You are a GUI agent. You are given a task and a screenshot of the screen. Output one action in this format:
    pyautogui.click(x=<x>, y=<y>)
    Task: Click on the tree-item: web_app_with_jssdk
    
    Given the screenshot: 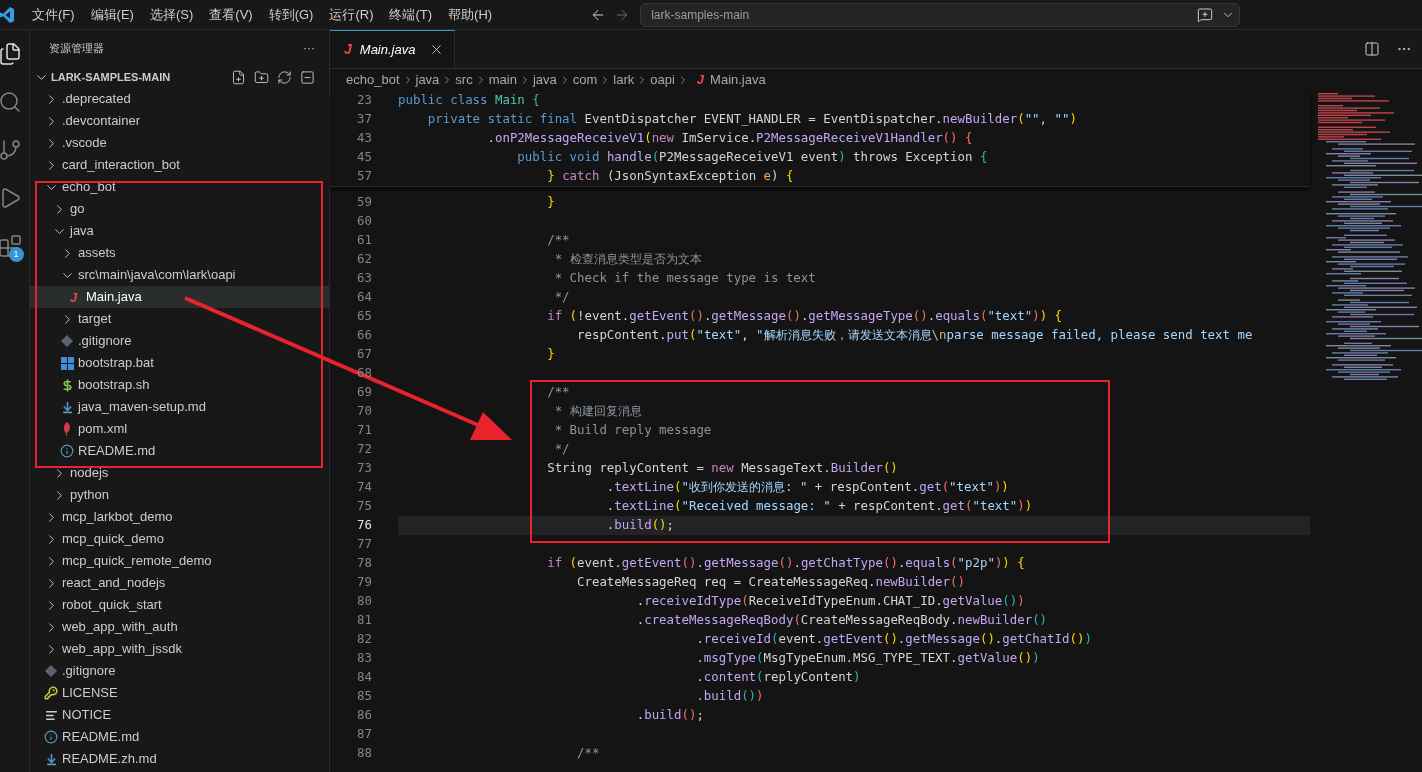 What is the action you would take?
    pyautogui.click(x=179, y=649)
    